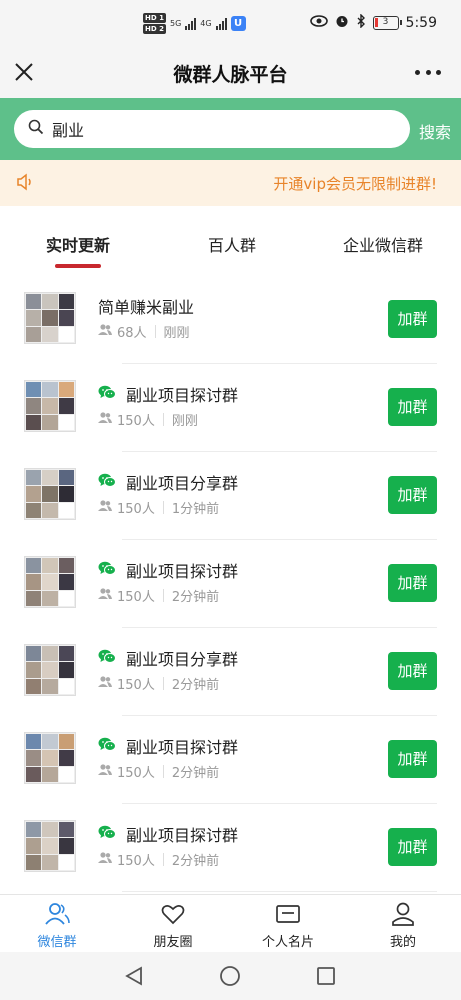  What do you see at coordinates (132, 333) in the screenshot?
I see `member-count: 68人` at bounding box center [132, 333].